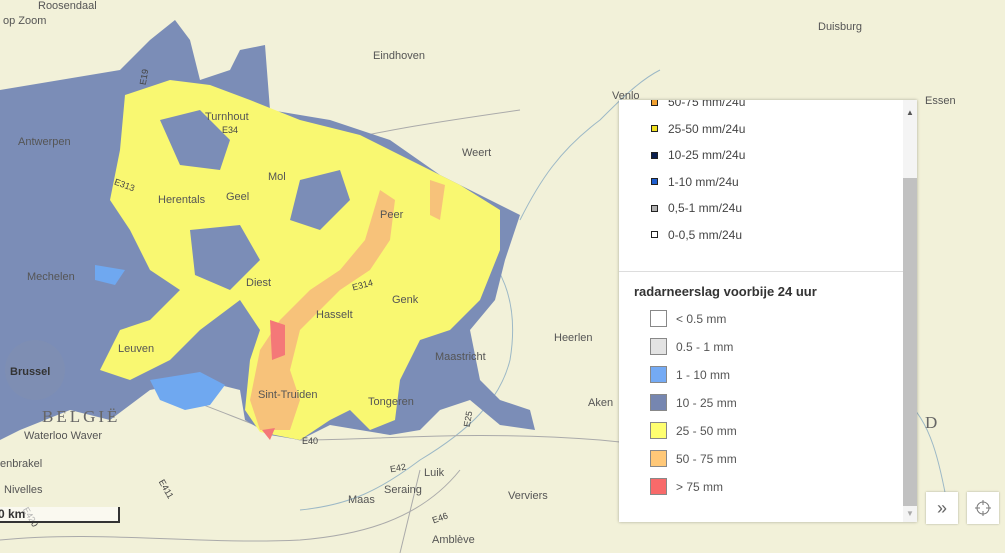 This screenshot has width=1005, height=553. I want to click on crosshair-icon, so click(983, 508).